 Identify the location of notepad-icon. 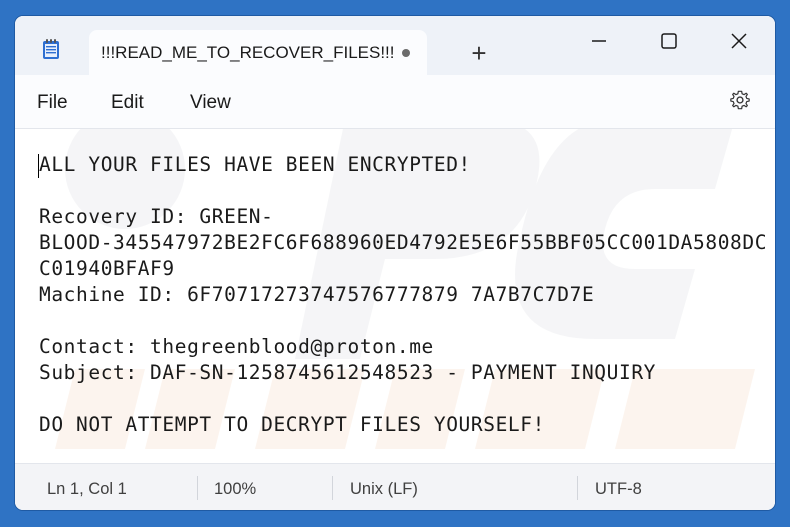
(51, 49).